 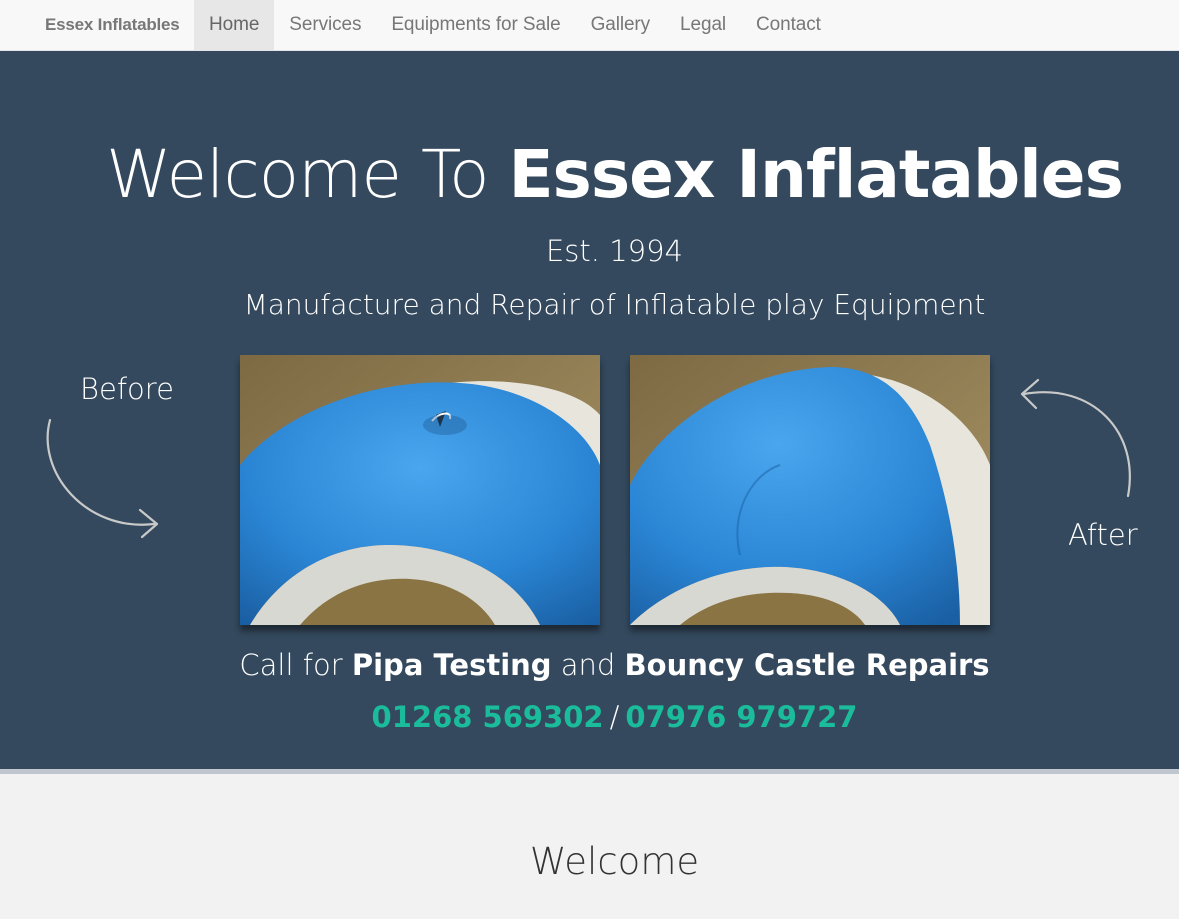 I want to click on brand-link: Essex Inflatables, so click(x=112, y=25).